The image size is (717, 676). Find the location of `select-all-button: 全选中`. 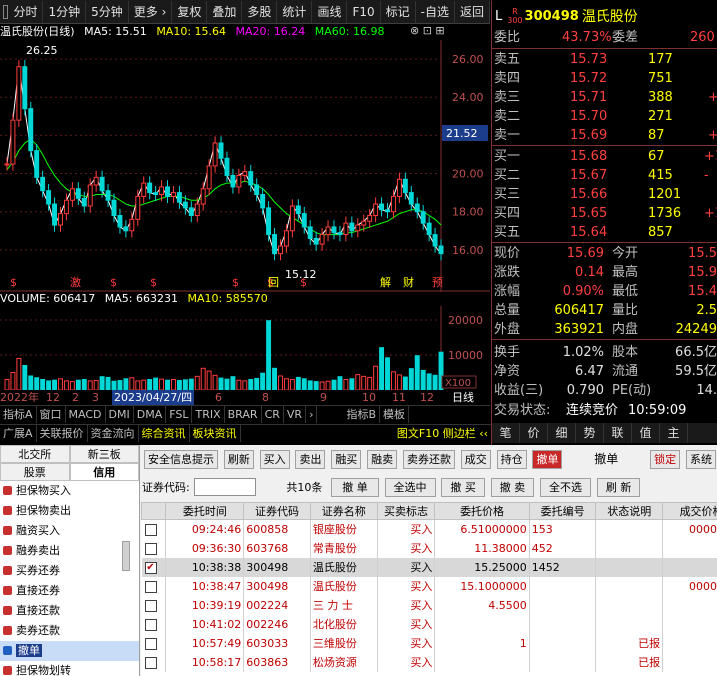

select-all-button: 全选中 is located at coordinates (410, 487).